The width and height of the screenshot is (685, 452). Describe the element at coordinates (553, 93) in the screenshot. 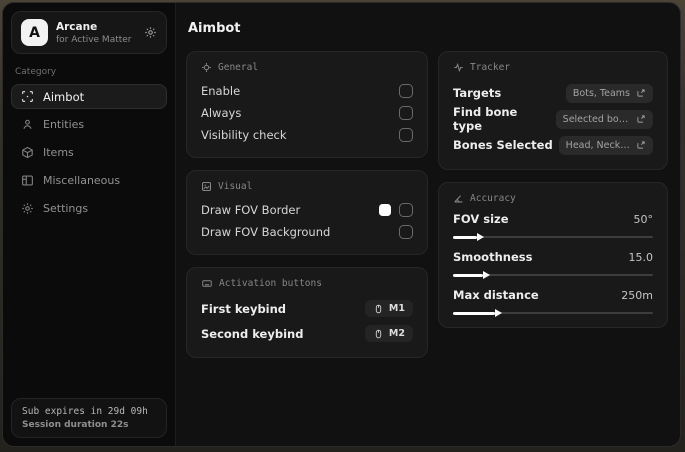

I see `setting-row-targets: Targets Bots, Teams` at that location.